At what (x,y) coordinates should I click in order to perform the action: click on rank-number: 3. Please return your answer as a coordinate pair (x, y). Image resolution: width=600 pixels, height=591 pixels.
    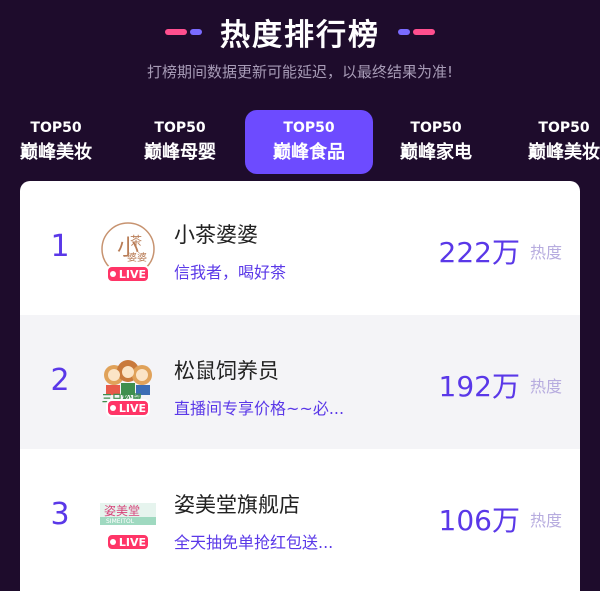
    Looking at the image, I should click on (60, 514).